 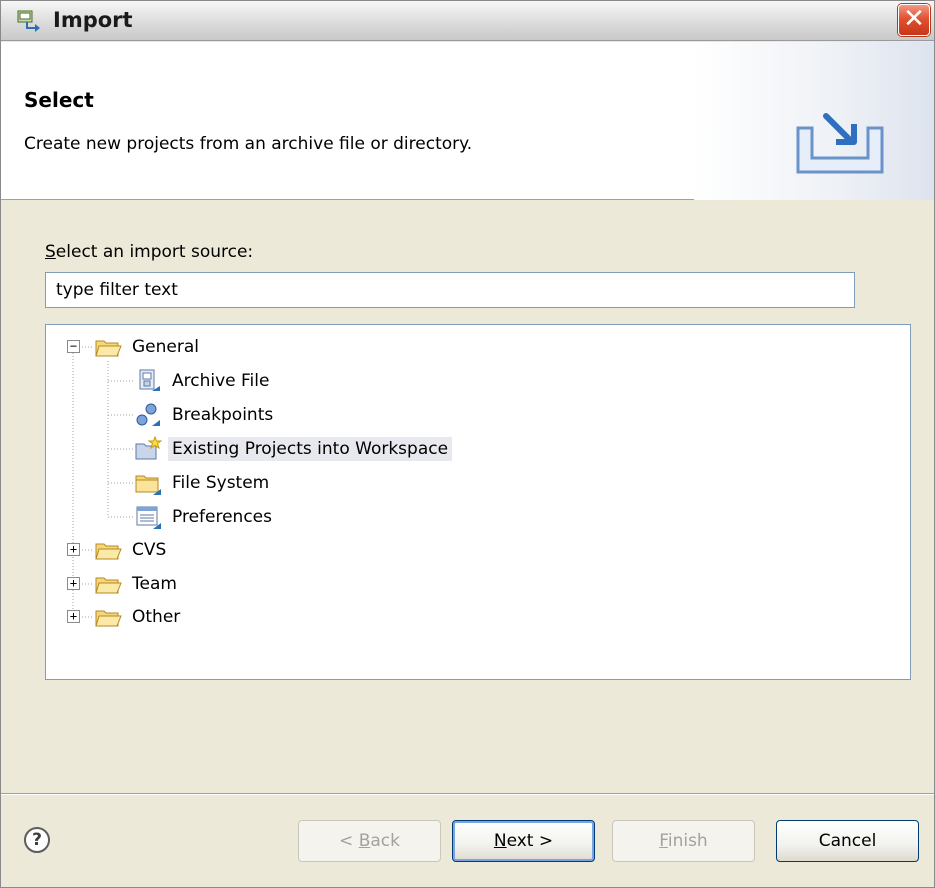 I want to click on tree-item-label: Other, so click(x=156, y=617).